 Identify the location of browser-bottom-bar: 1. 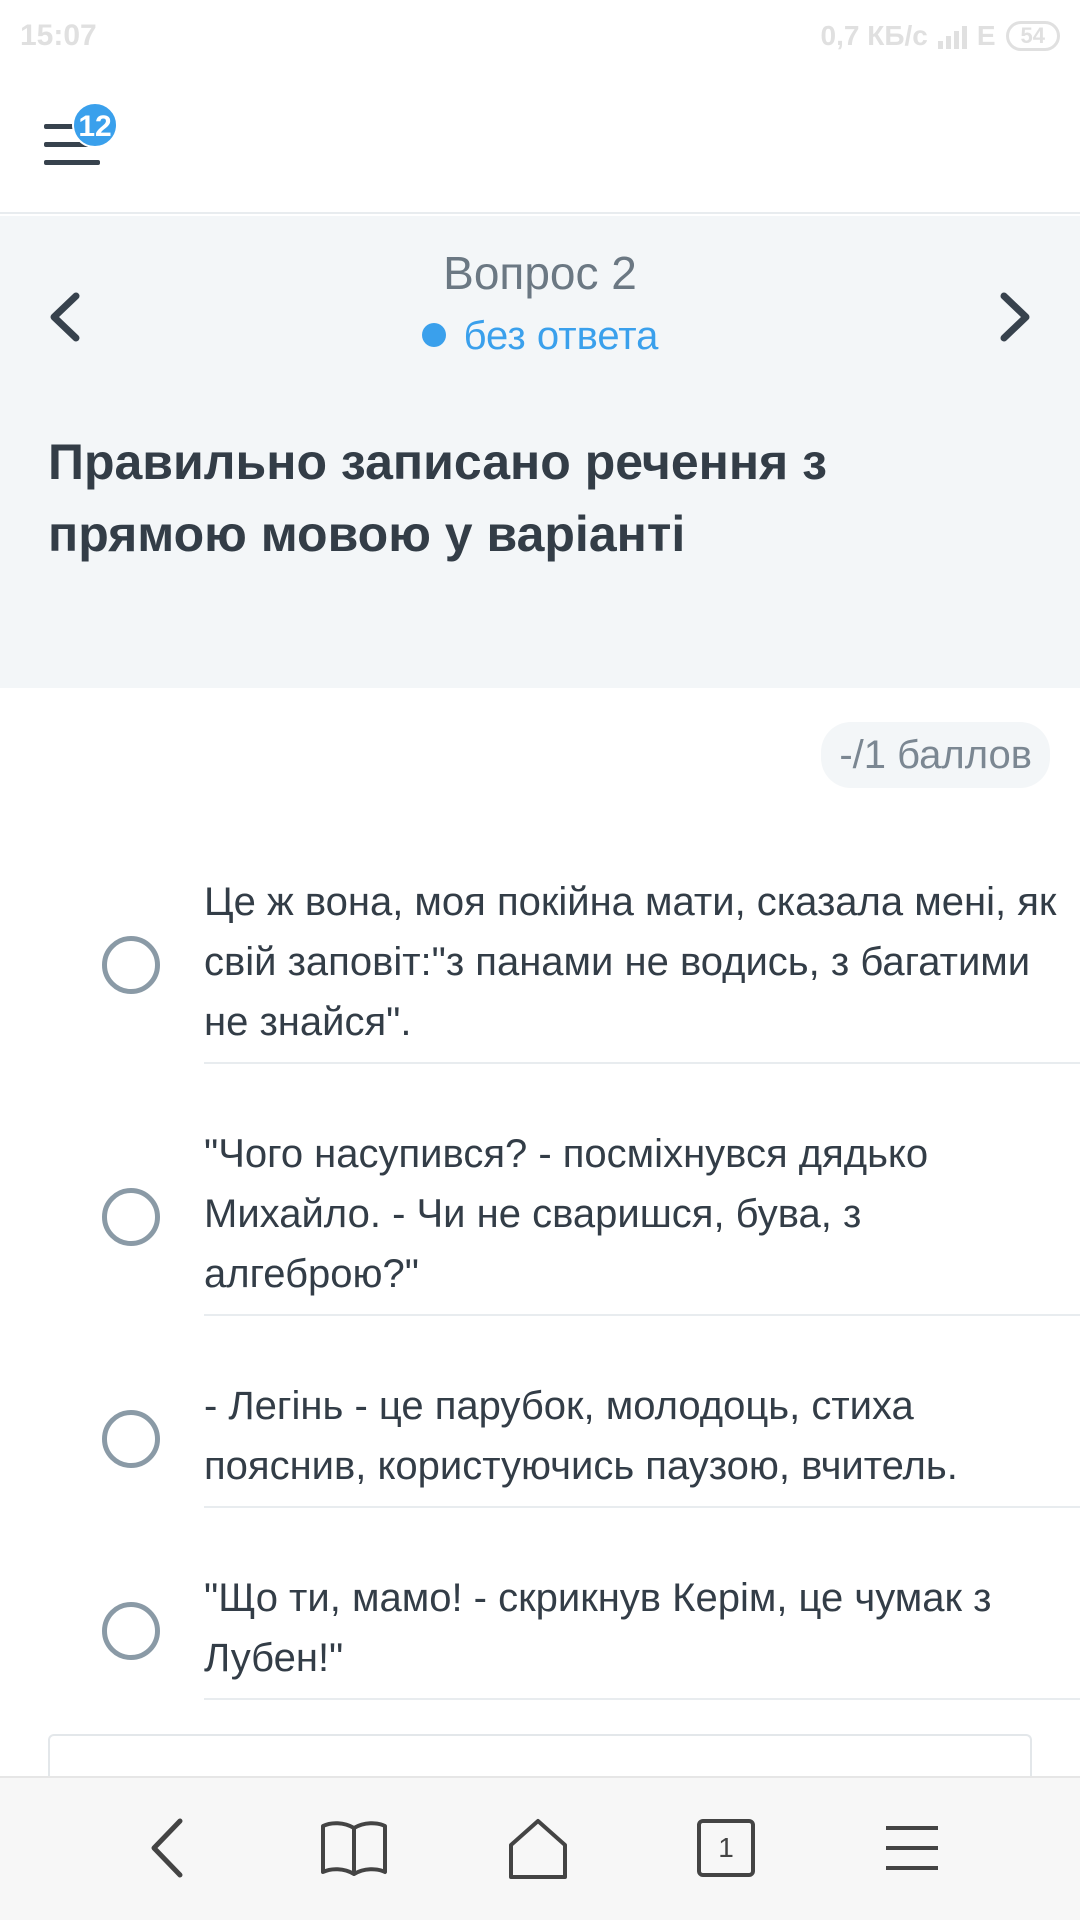
(540, 1848).